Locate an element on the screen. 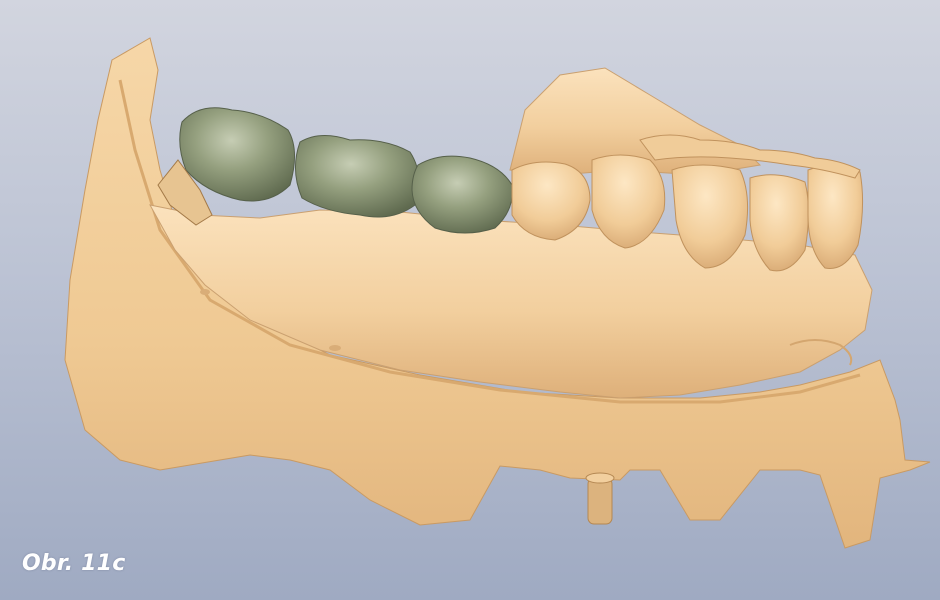  implant-post is located at coordinates (600, 498).